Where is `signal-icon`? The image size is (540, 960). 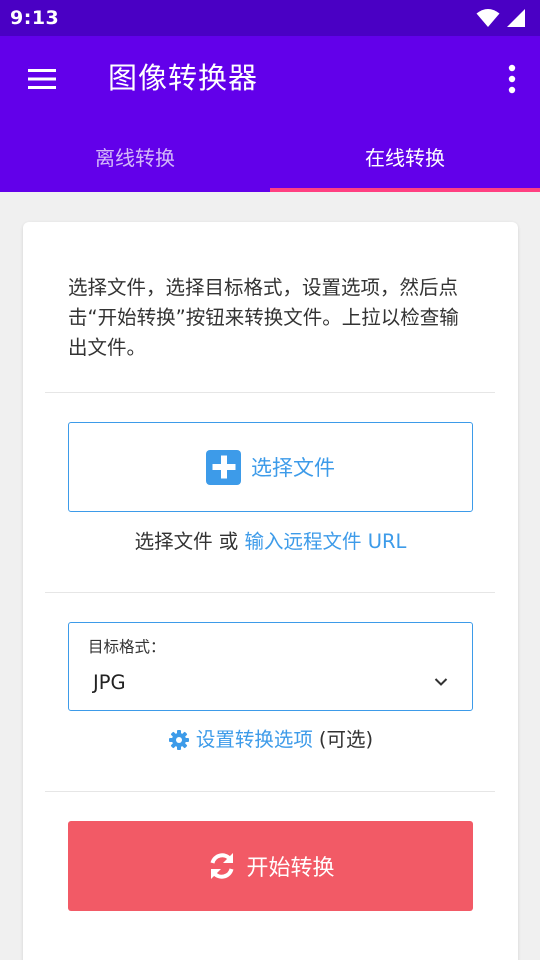
signal-icon is located at coordinates (516, 18).